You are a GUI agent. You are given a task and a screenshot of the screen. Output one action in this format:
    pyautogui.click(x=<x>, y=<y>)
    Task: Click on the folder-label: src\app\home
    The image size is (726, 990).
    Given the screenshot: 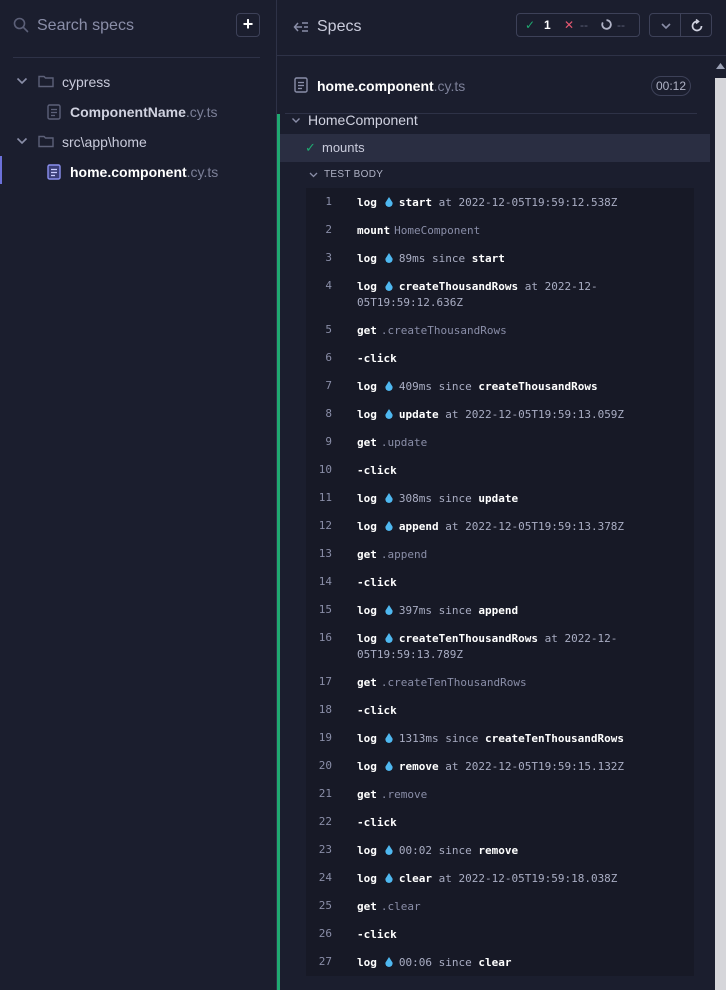 What is the action you would take?
    pyautogui.click(x=104, y=142)
    